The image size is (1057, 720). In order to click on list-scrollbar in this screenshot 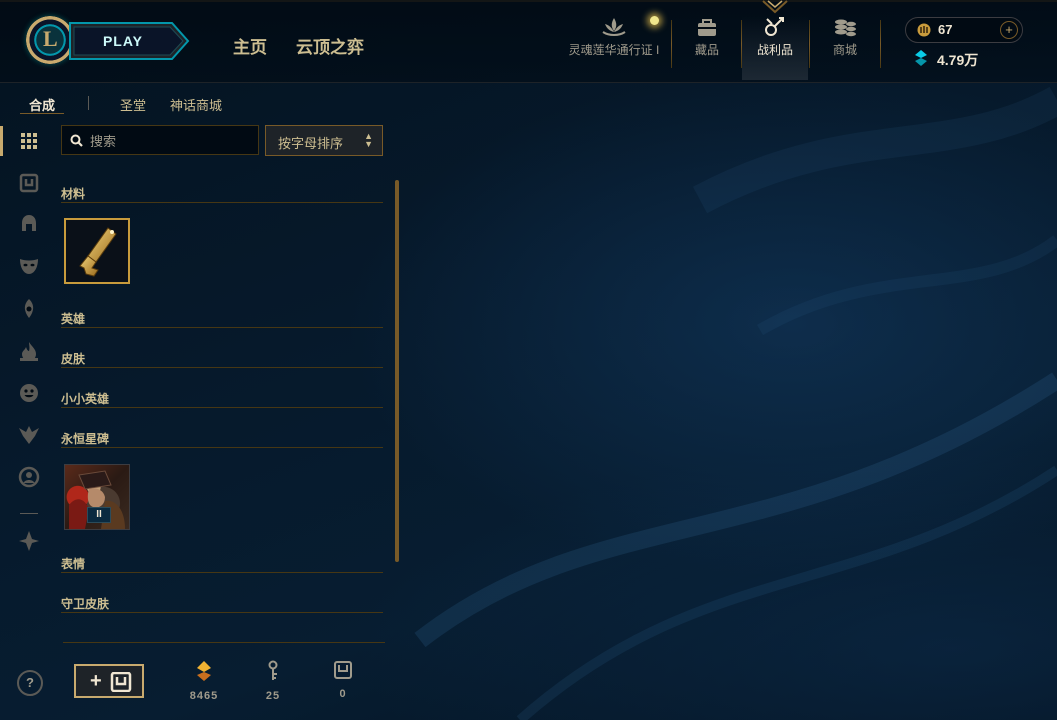, I will do `click(397, 371)`.